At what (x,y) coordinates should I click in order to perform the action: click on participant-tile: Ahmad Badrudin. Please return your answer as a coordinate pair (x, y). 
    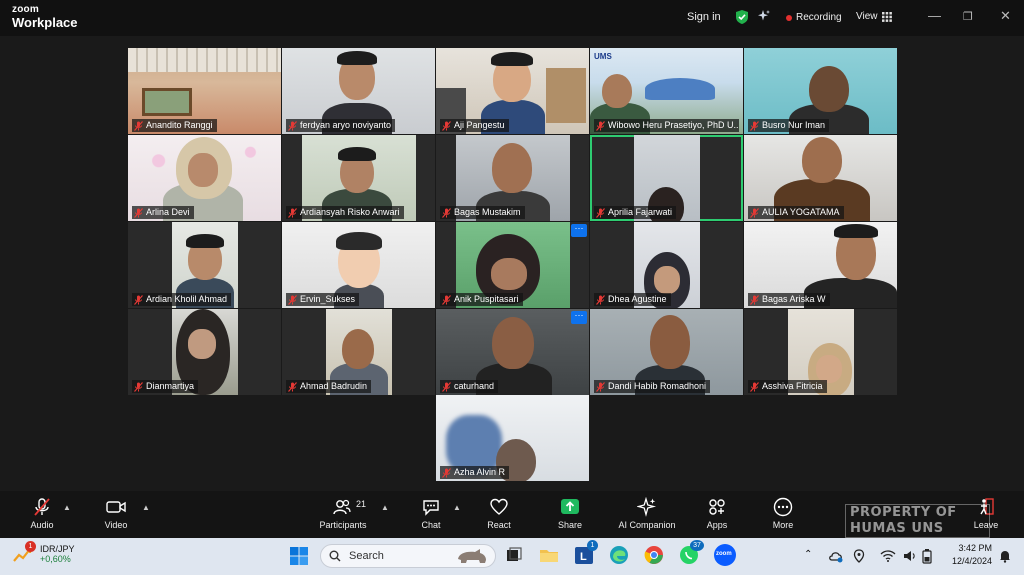
    Looking at the image, I should click on (358, 352).